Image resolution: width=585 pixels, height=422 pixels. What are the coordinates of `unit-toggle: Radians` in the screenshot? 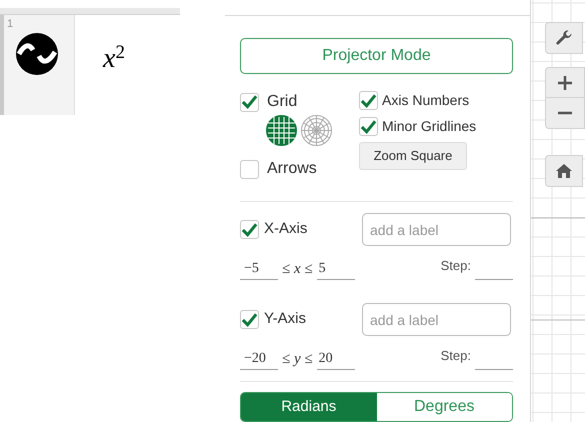 It's located at (308, 407).